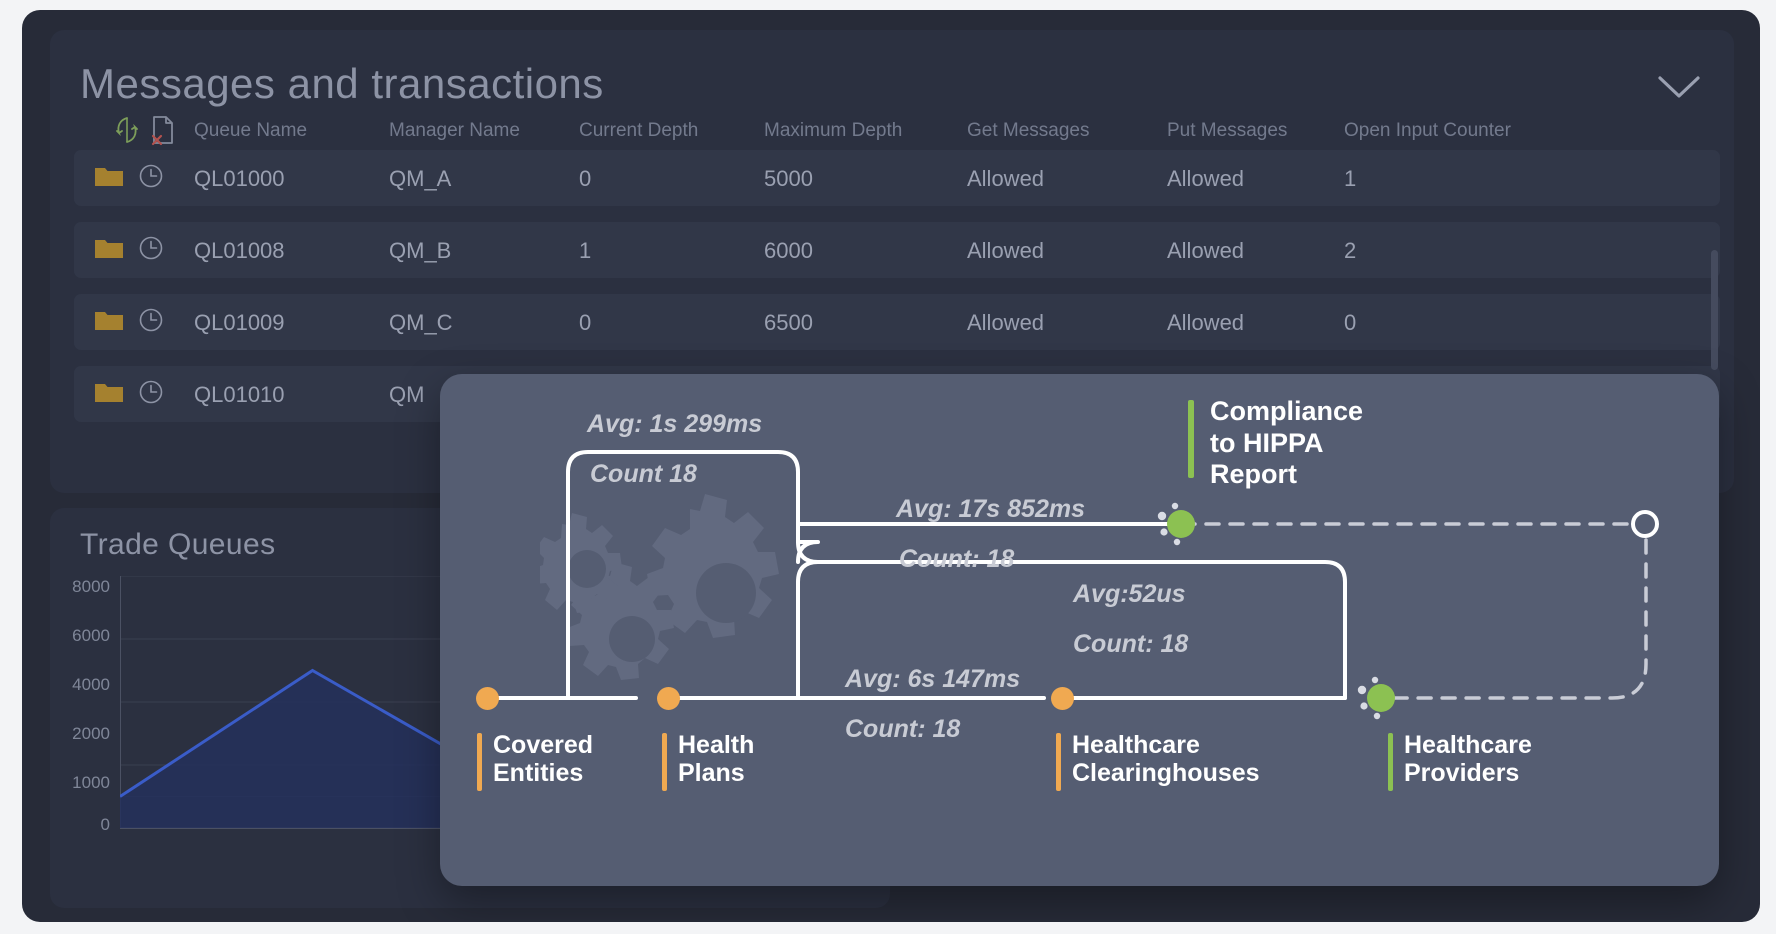  I want to click on cell-queue-name: QL01009, so click(239, 322).